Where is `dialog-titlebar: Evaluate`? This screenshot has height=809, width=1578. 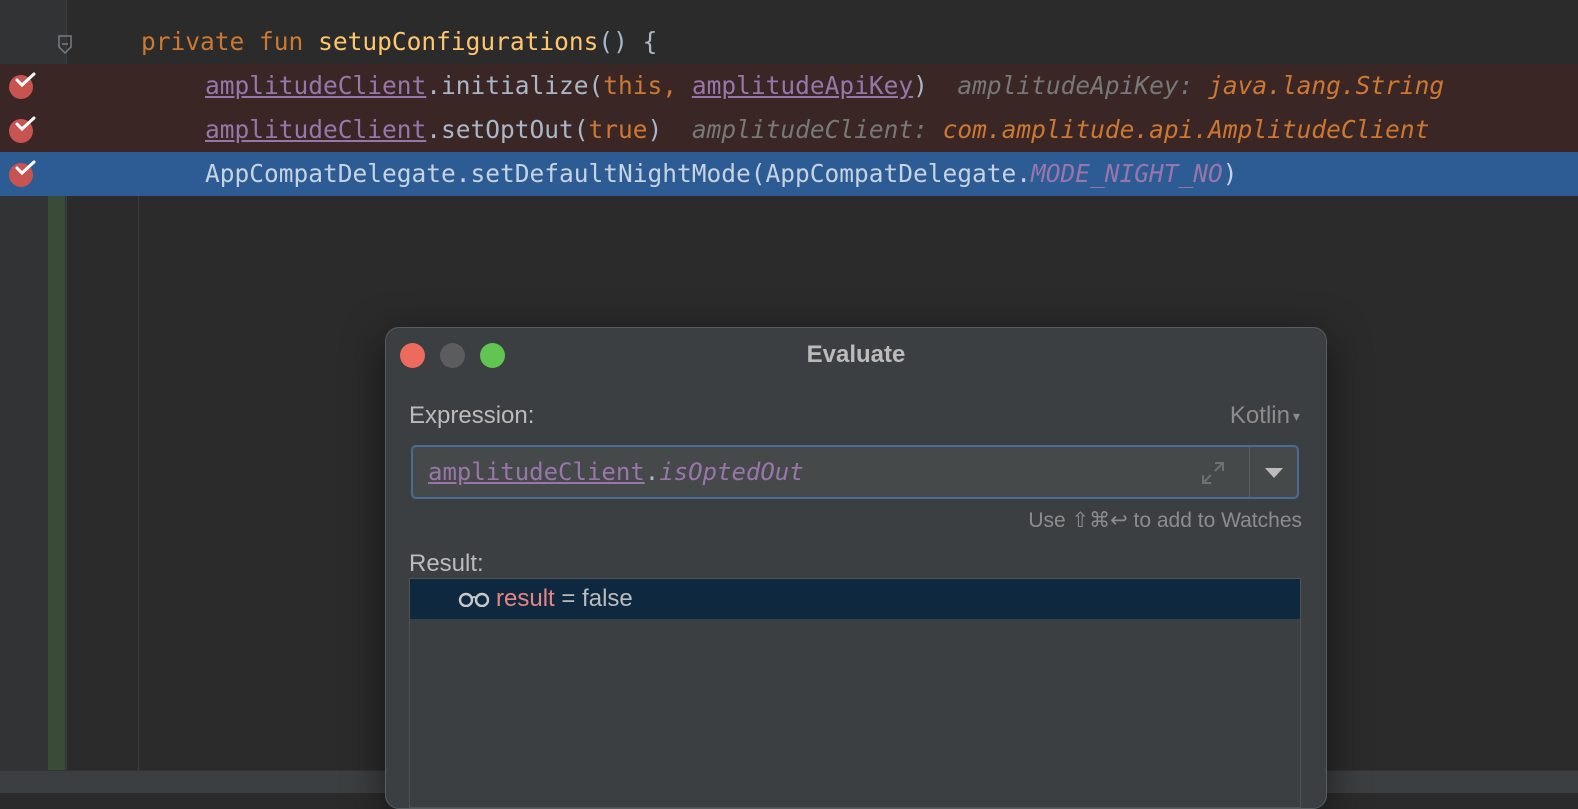
dialog-titlebar: Evaluate is located at coordinates (856, 355).